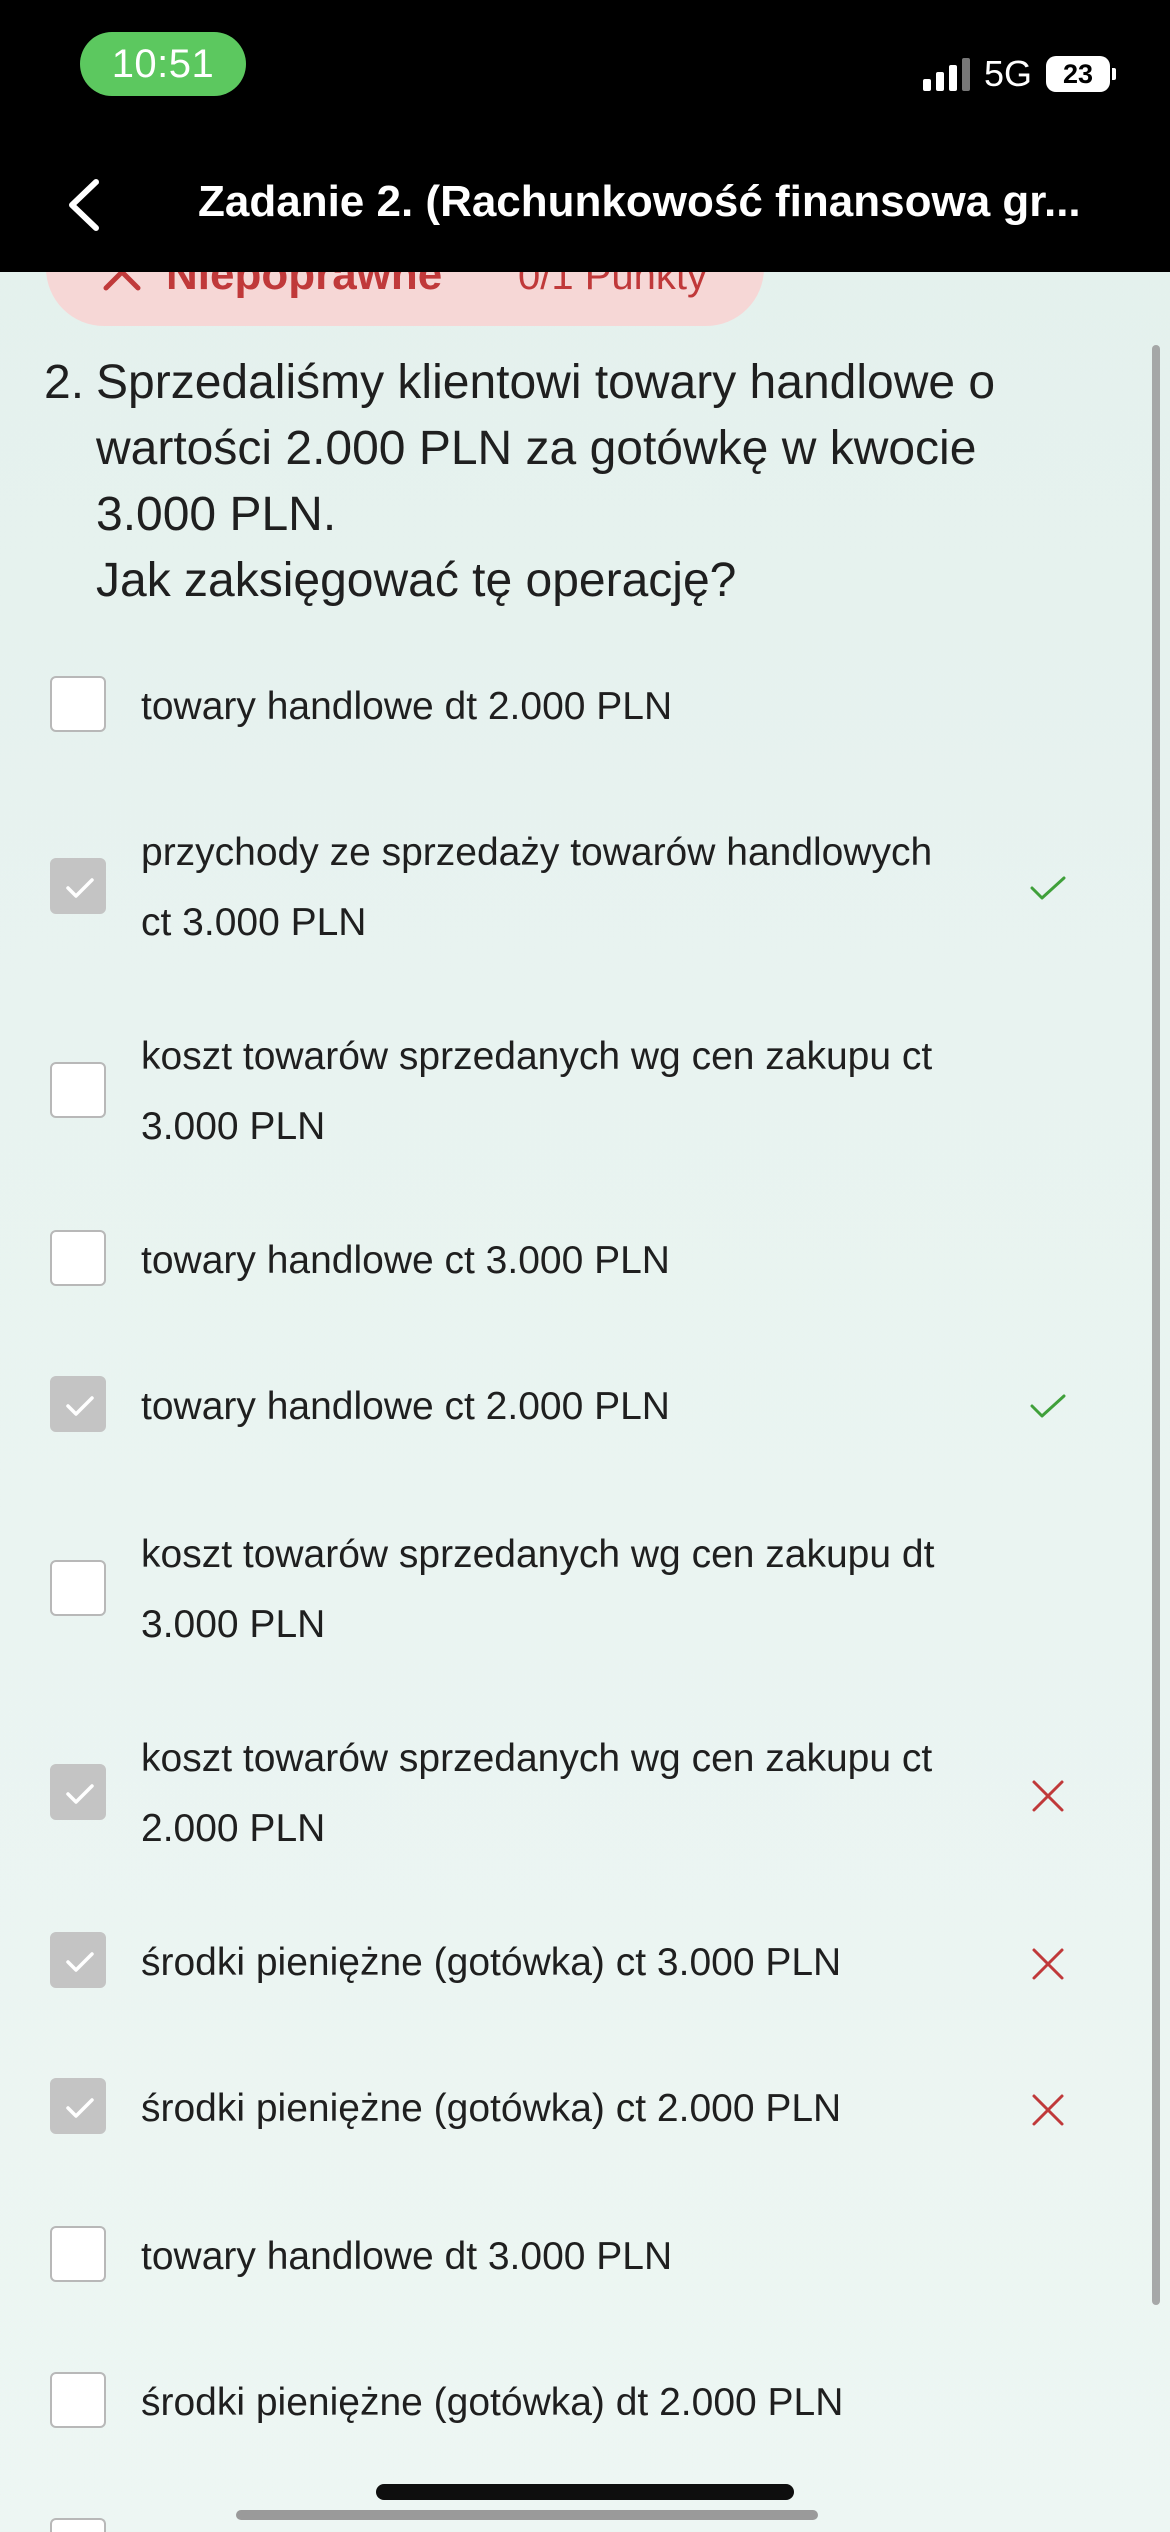 This screenshot has width=1170, height=2532. I want to click on home-indicator, so click(585, 2492).